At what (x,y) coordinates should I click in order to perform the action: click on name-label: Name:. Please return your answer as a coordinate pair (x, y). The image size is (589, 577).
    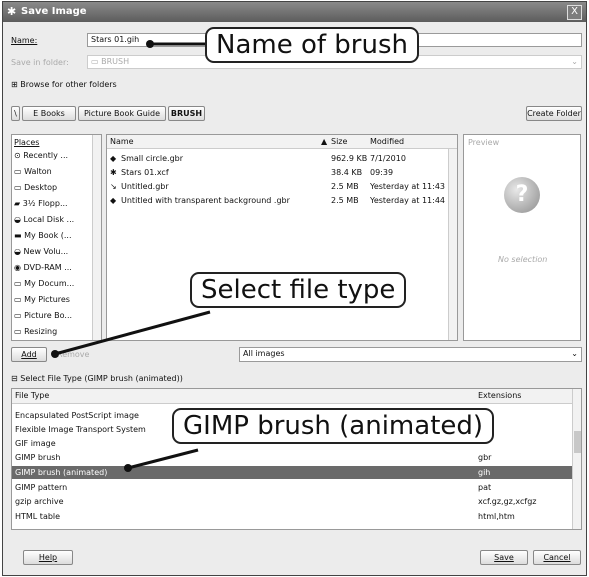
    Looking at the image, I should click on (24, 40).